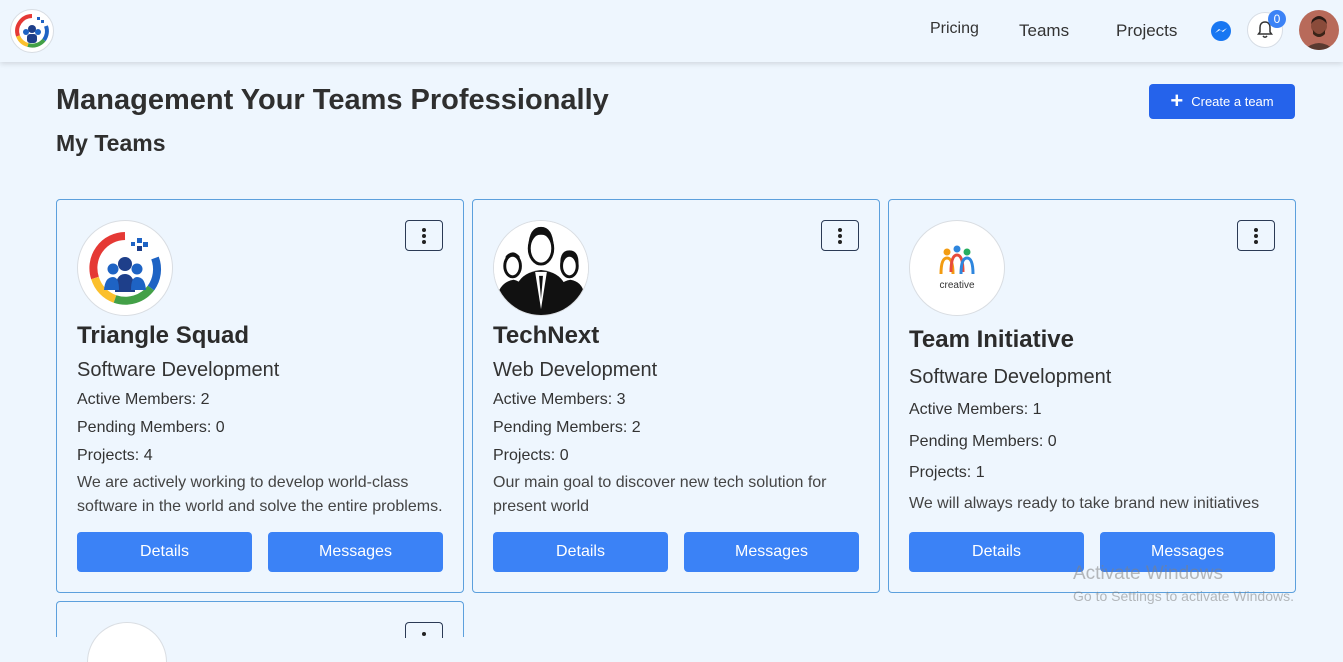 The image size is (1343, 662). I want to click on team-category: Web Development, so click(575, 370).